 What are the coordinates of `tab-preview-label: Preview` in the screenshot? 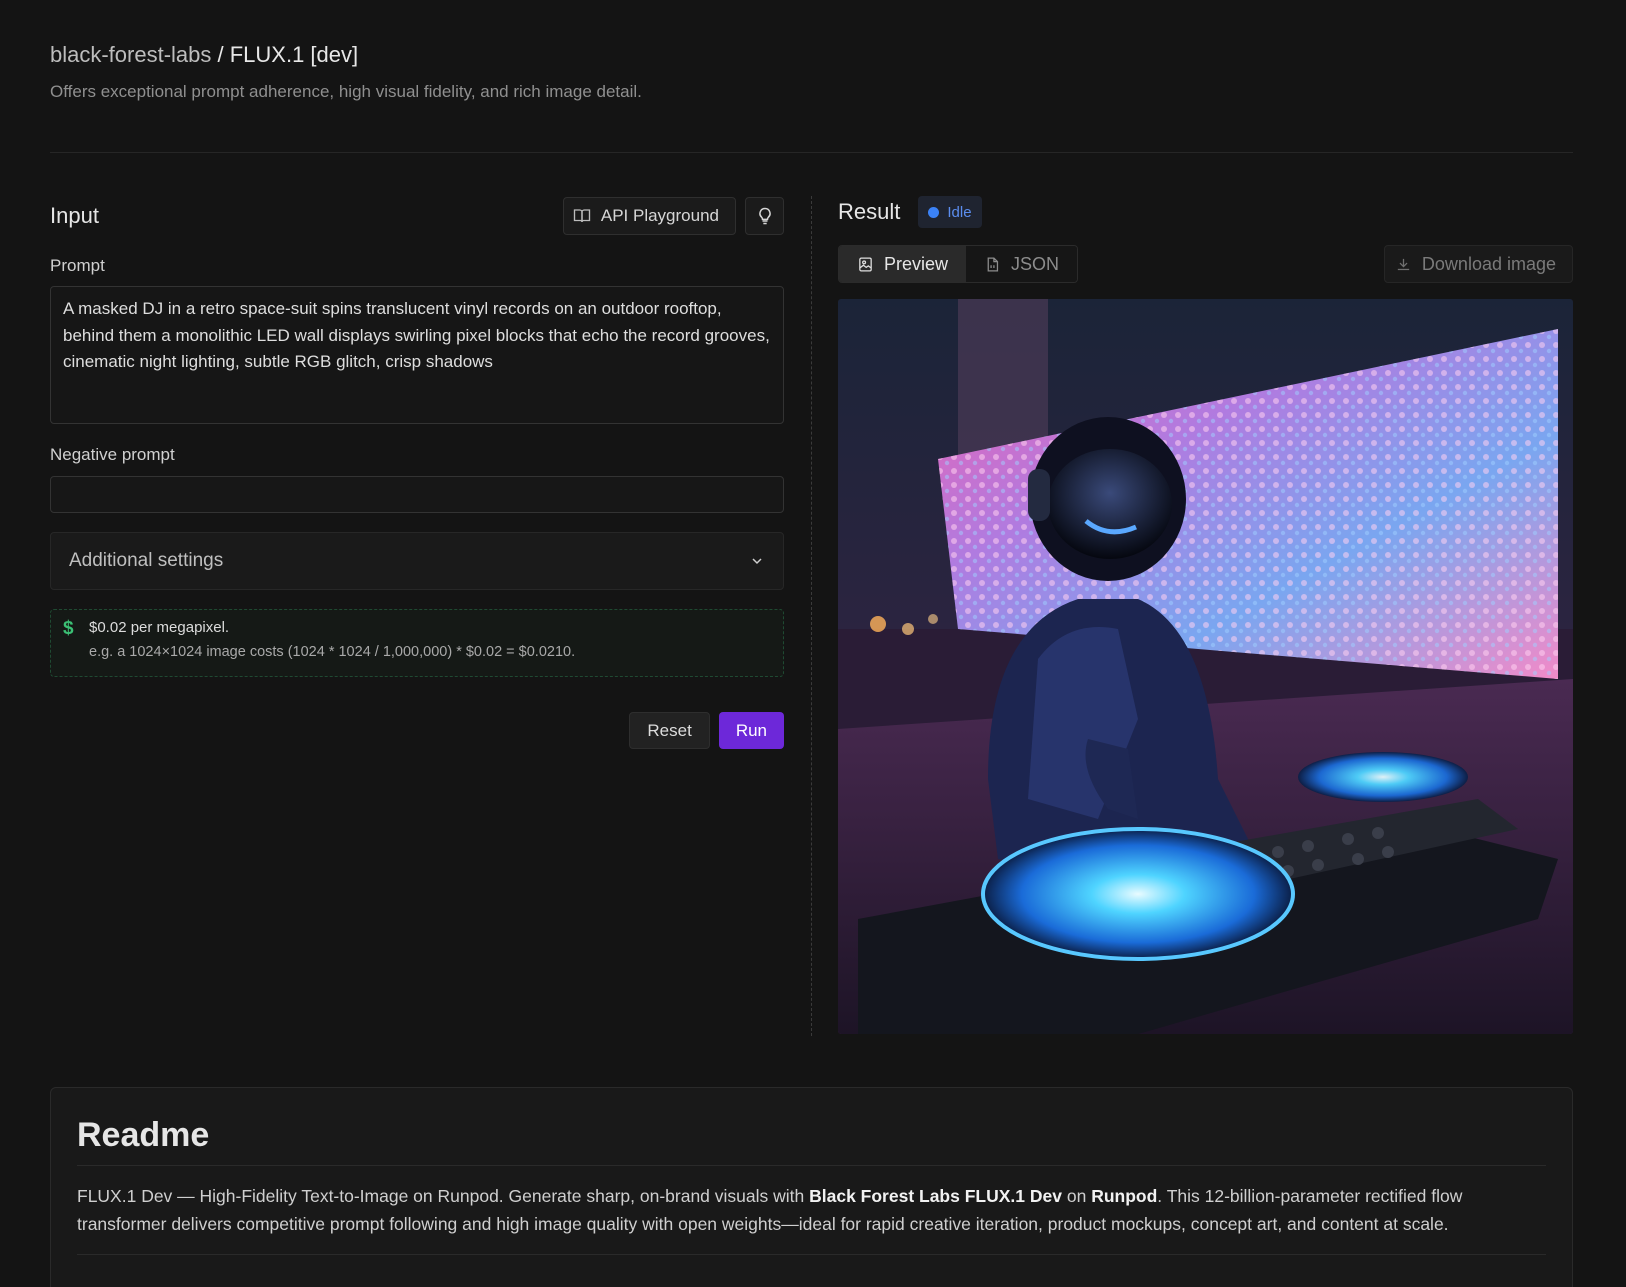 It's located at (916, 263).